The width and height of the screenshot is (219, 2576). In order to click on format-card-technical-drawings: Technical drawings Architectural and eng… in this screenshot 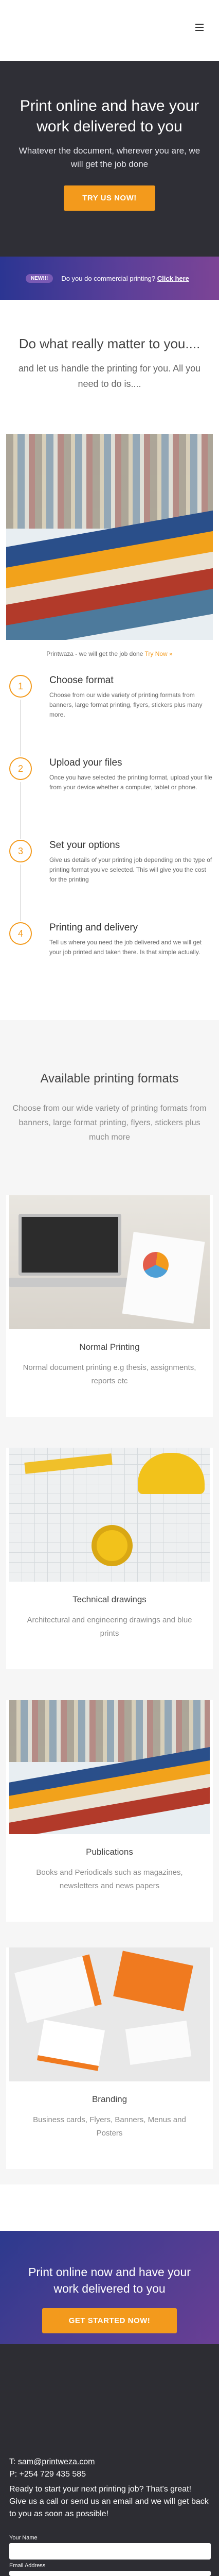, I will do `click(109, 1558)`.